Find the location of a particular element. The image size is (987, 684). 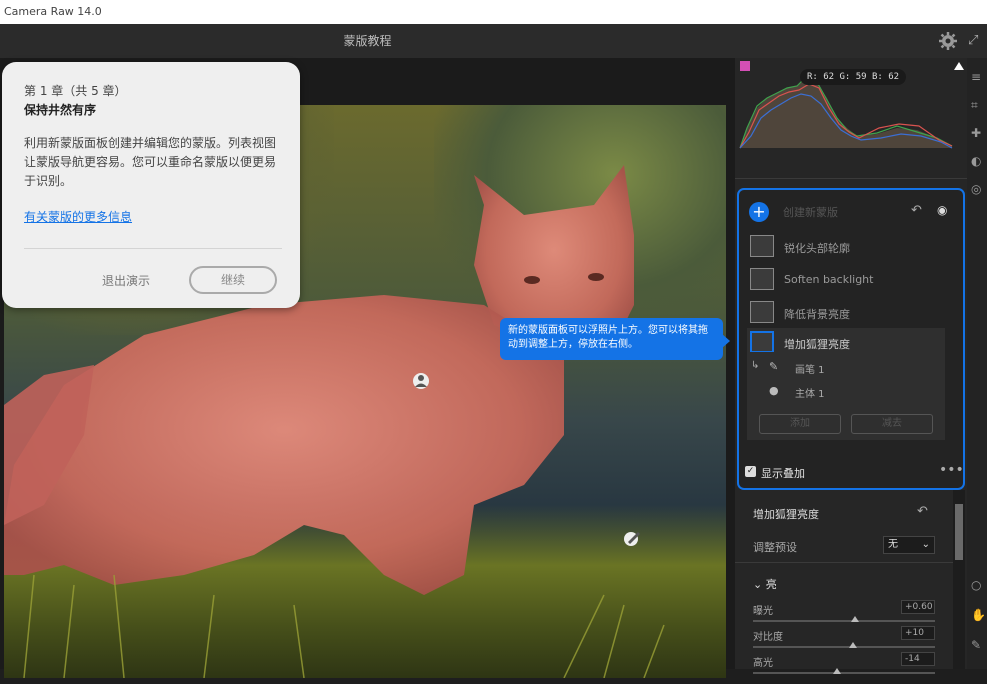

mask-label: Soften backlight is located at coordinates (828, 279).